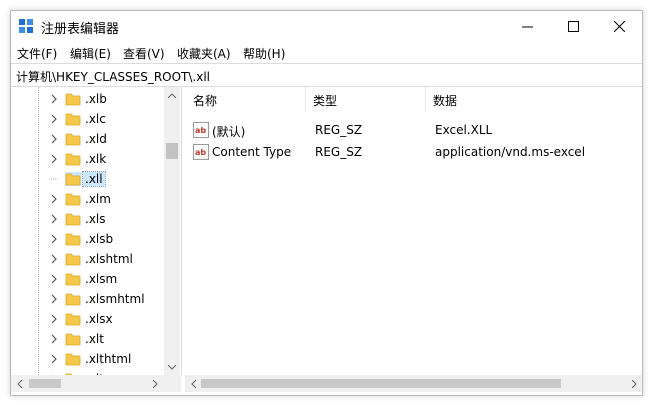 The height and width of the screenshot is (406, 653). What do you see at coordinates (264, 53) in the screenshot?
I see `menu-help: 帮助(H)` at bounding box center [264, 53].